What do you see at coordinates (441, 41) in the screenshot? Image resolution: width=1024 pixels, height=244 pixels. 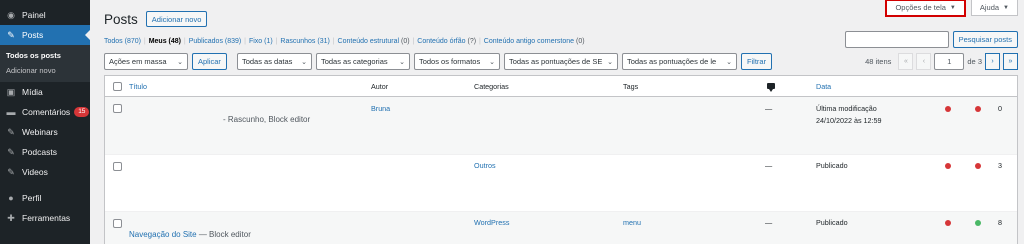 I see `view-orphan: Conteúdo órfão` at bounding box center [441, 41].